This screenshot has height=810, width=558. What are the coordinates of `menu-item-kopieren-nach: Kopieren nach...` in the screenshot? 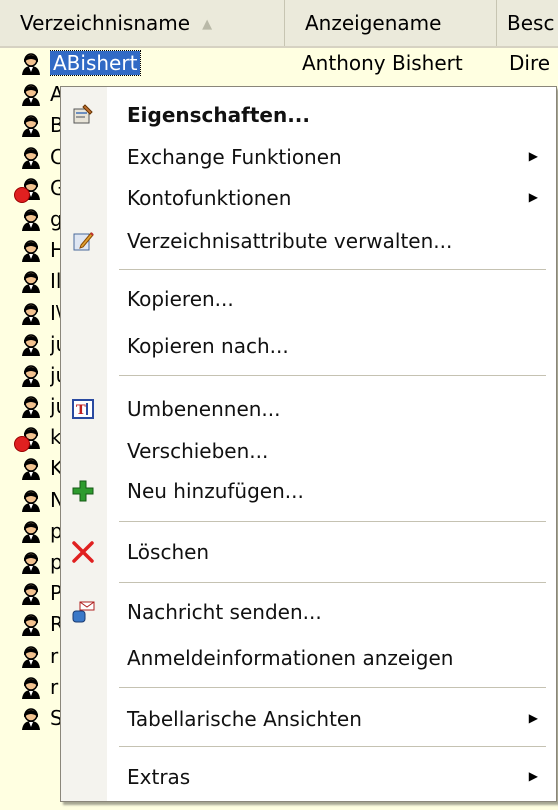 It's located at (308, 346).